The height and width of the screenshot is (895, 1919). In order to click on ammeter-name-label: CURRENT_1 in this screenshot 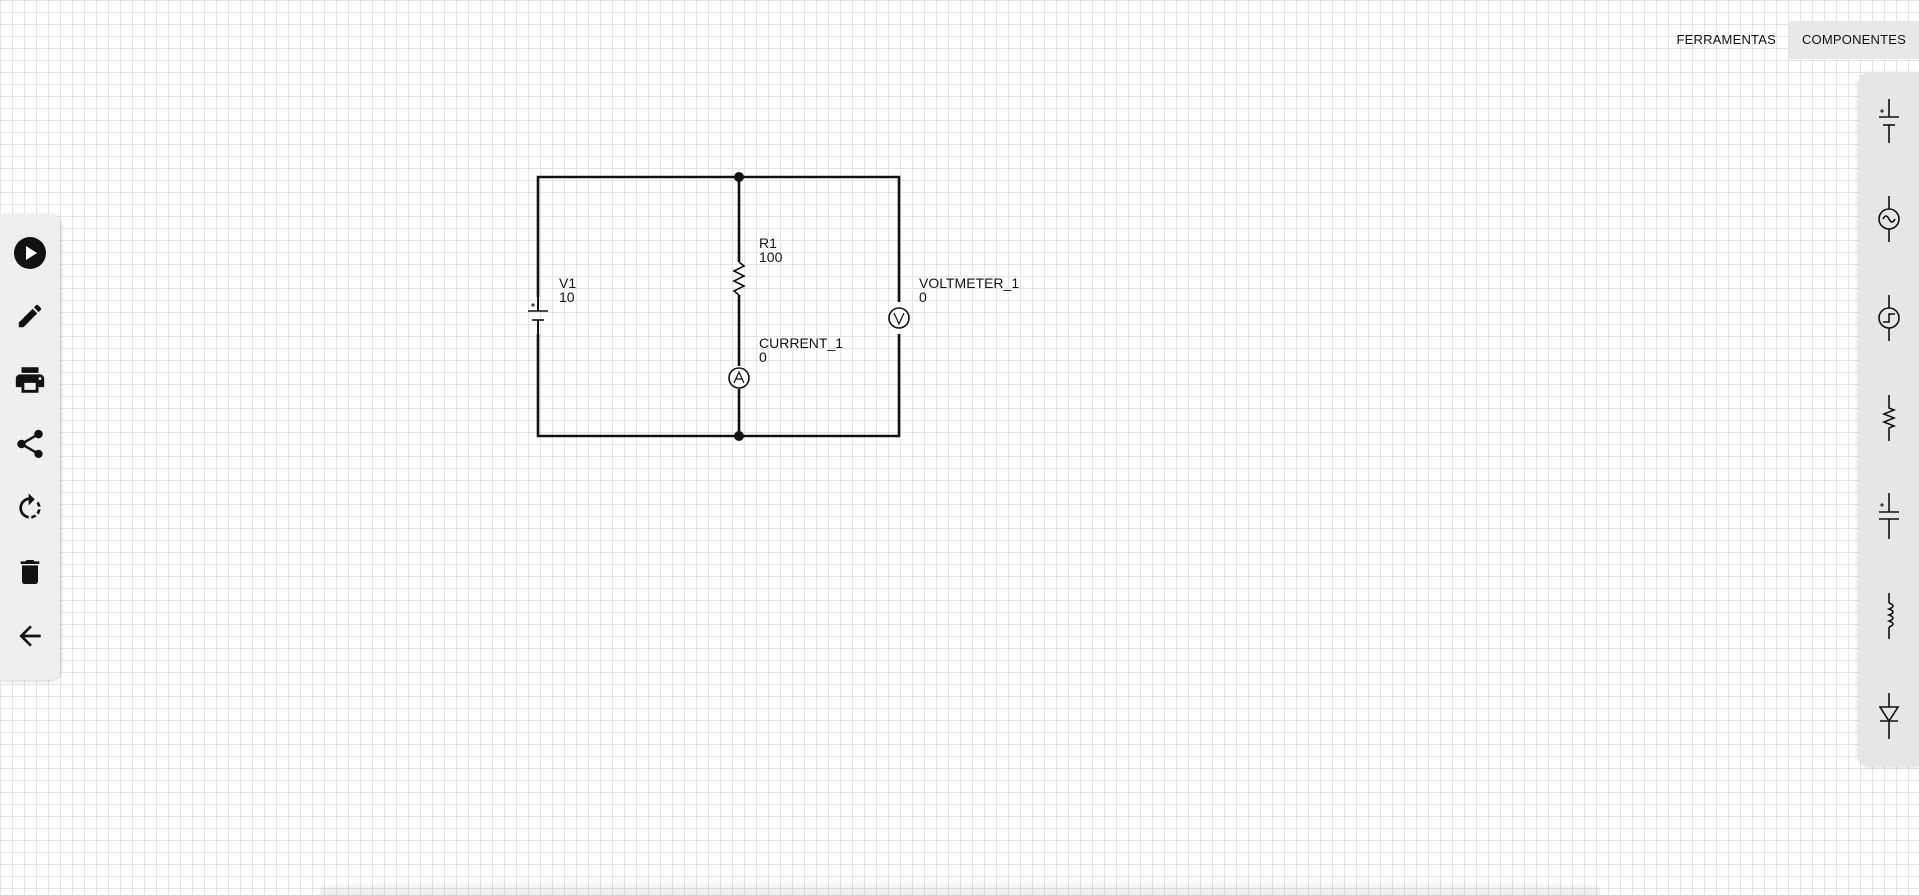, I will do `click(801, 343)`.